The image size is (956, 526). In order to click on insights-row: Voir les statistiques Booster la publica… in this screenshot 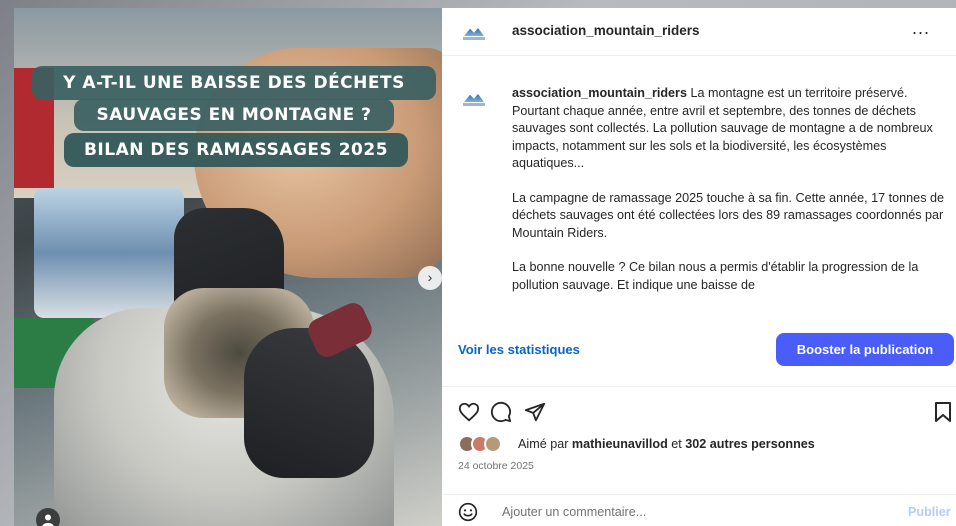, I will do `click(699, 353)`.